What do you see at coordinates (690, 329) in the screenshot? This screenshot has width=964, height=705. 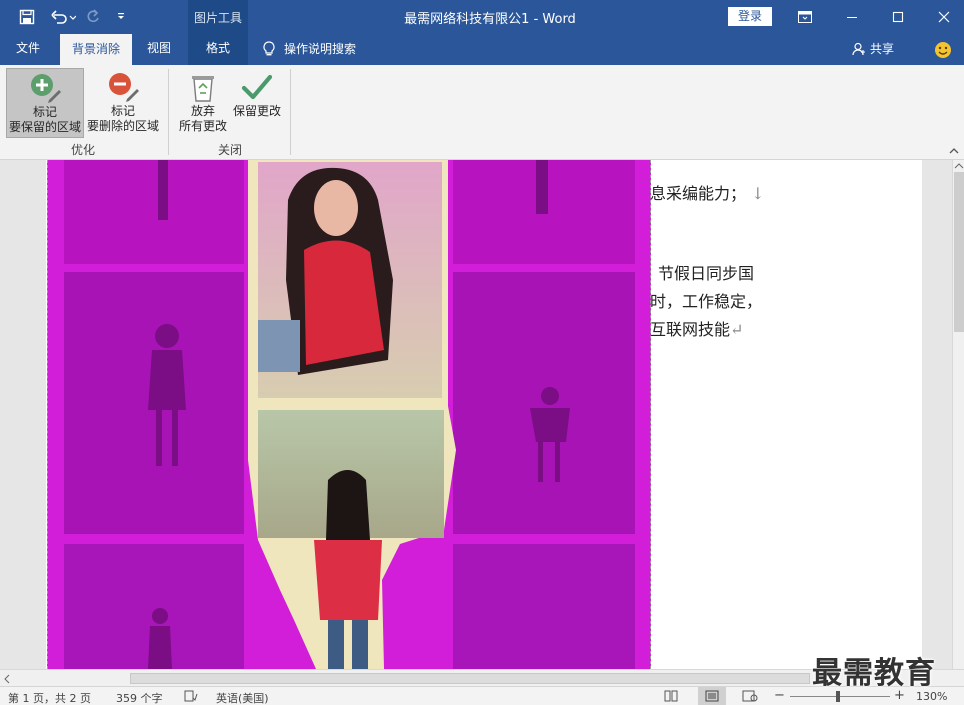 I see `document-text: 互联网技能` at bounding box center [690, 329].